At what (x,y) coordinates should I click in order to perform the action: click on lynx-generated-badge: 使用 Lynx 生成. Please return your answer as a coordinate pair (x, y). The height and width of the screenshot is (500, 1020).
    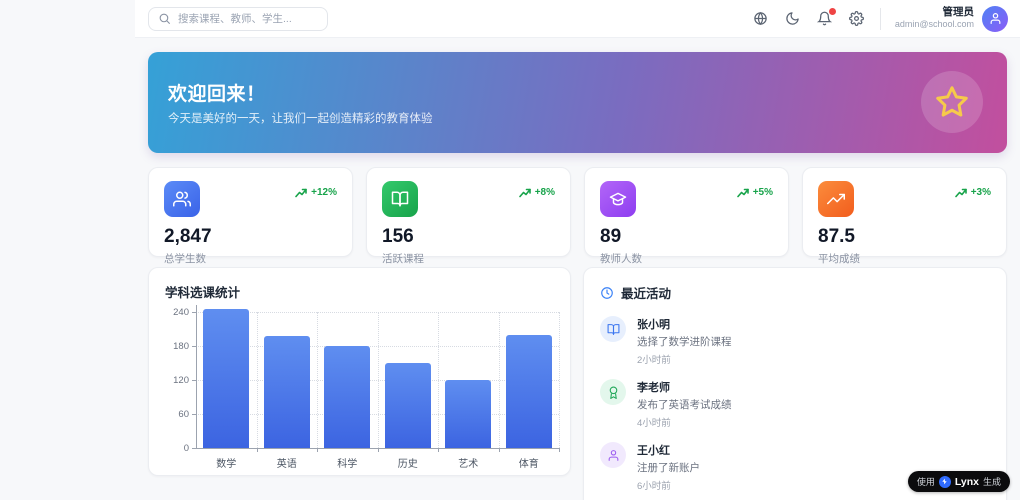
    Looking at the image, I should click on (958, 481).